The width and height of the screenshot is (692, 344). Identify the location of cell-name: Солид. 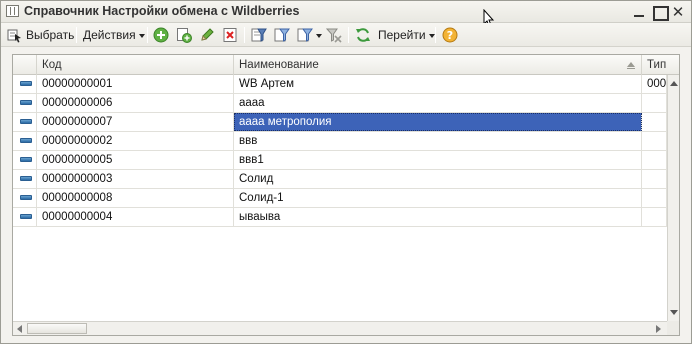
(438, 179).